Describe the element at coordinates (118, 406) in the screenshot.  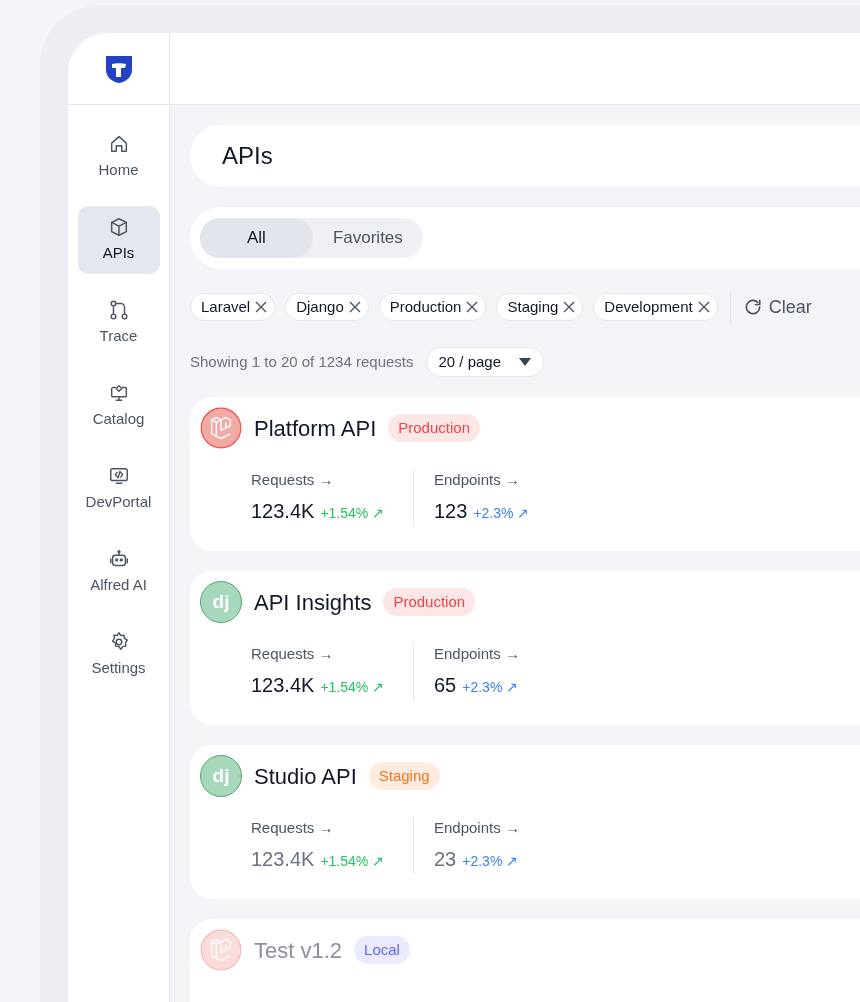
I see `sidebar-item: Catalog` at that location.